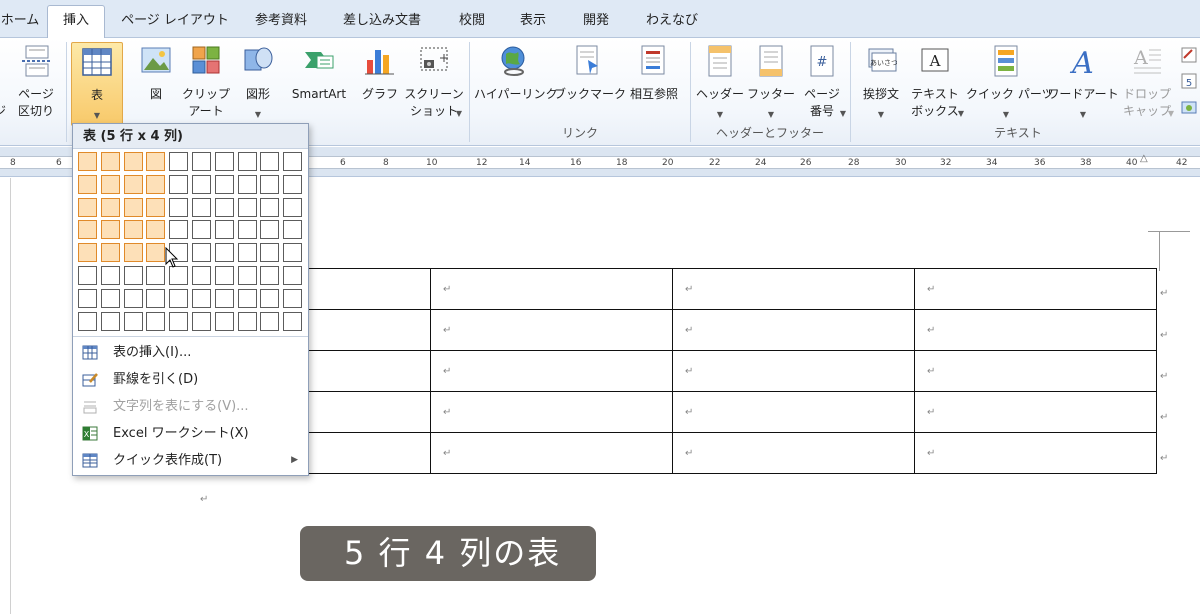  Describe the element at coordinates (533, 22) in the screenshot. I see `tab-view: 表示` at that location.